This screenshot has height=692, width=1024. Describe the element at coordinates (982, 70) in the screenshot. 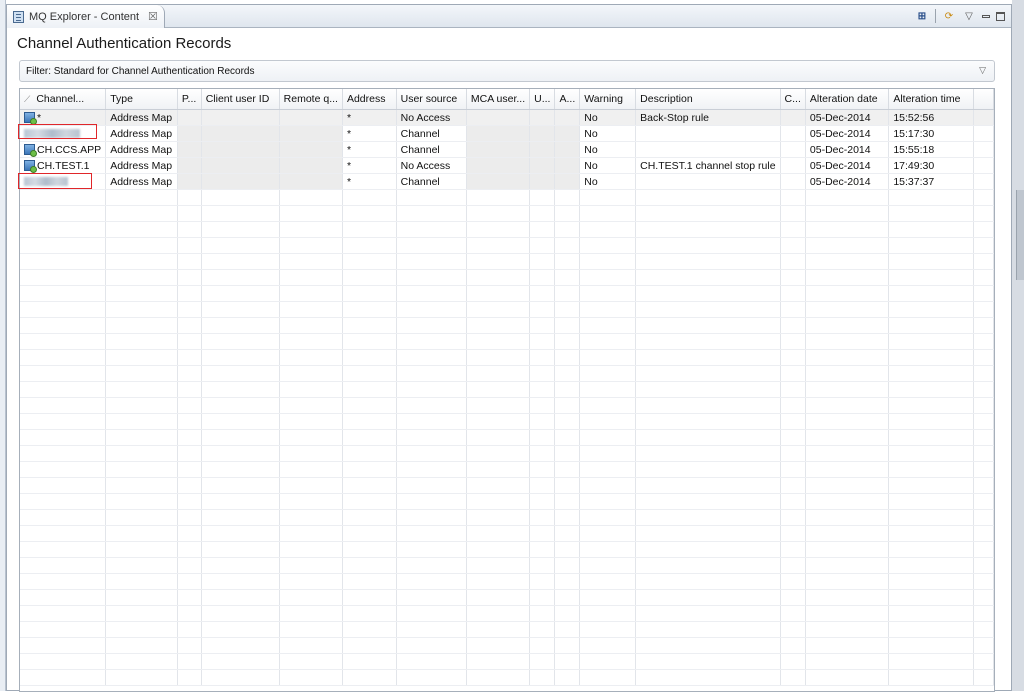

I see `chevron-down-icon: ▽` at that location.